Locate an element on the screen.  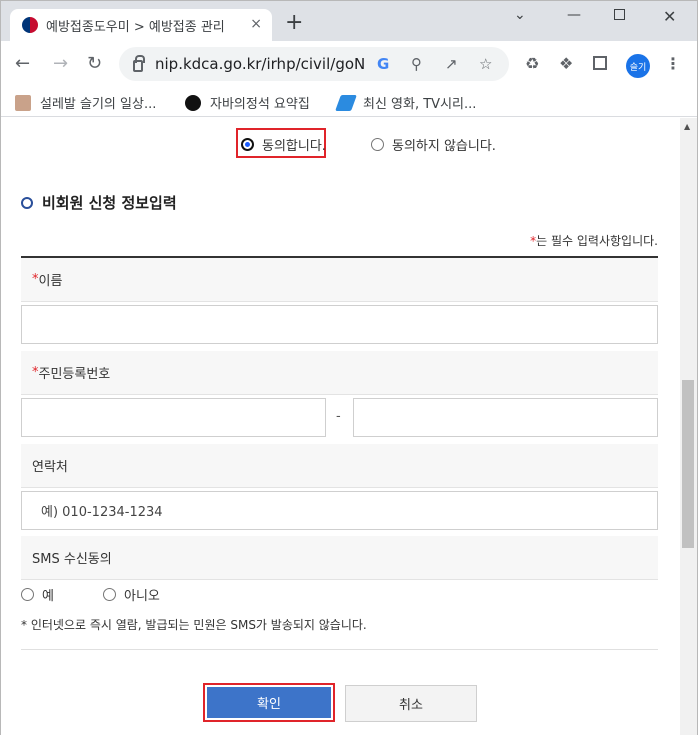
name-label-row: * 이름 is located at coordinates (339, 280).